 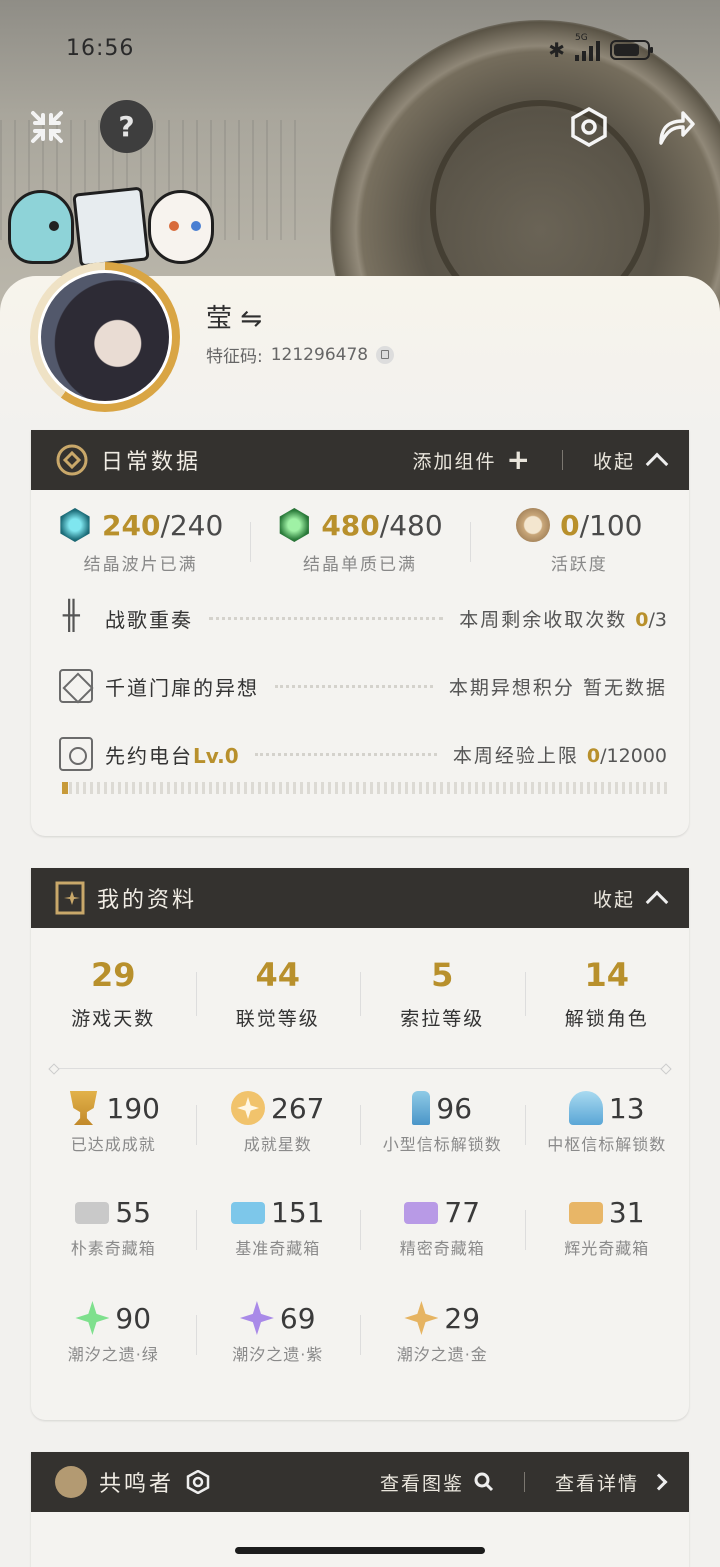 I want to click on info-collapse-button: 收起, so click(x=630, y=899).